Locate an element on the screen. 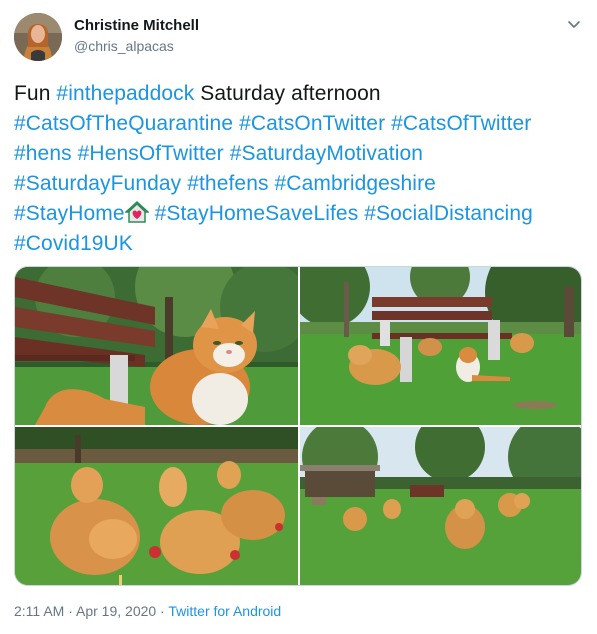 This screenshot has width=597, height=634. hashtag-link: #StayHomeSaveLifes is located at coordinates (257, 213).